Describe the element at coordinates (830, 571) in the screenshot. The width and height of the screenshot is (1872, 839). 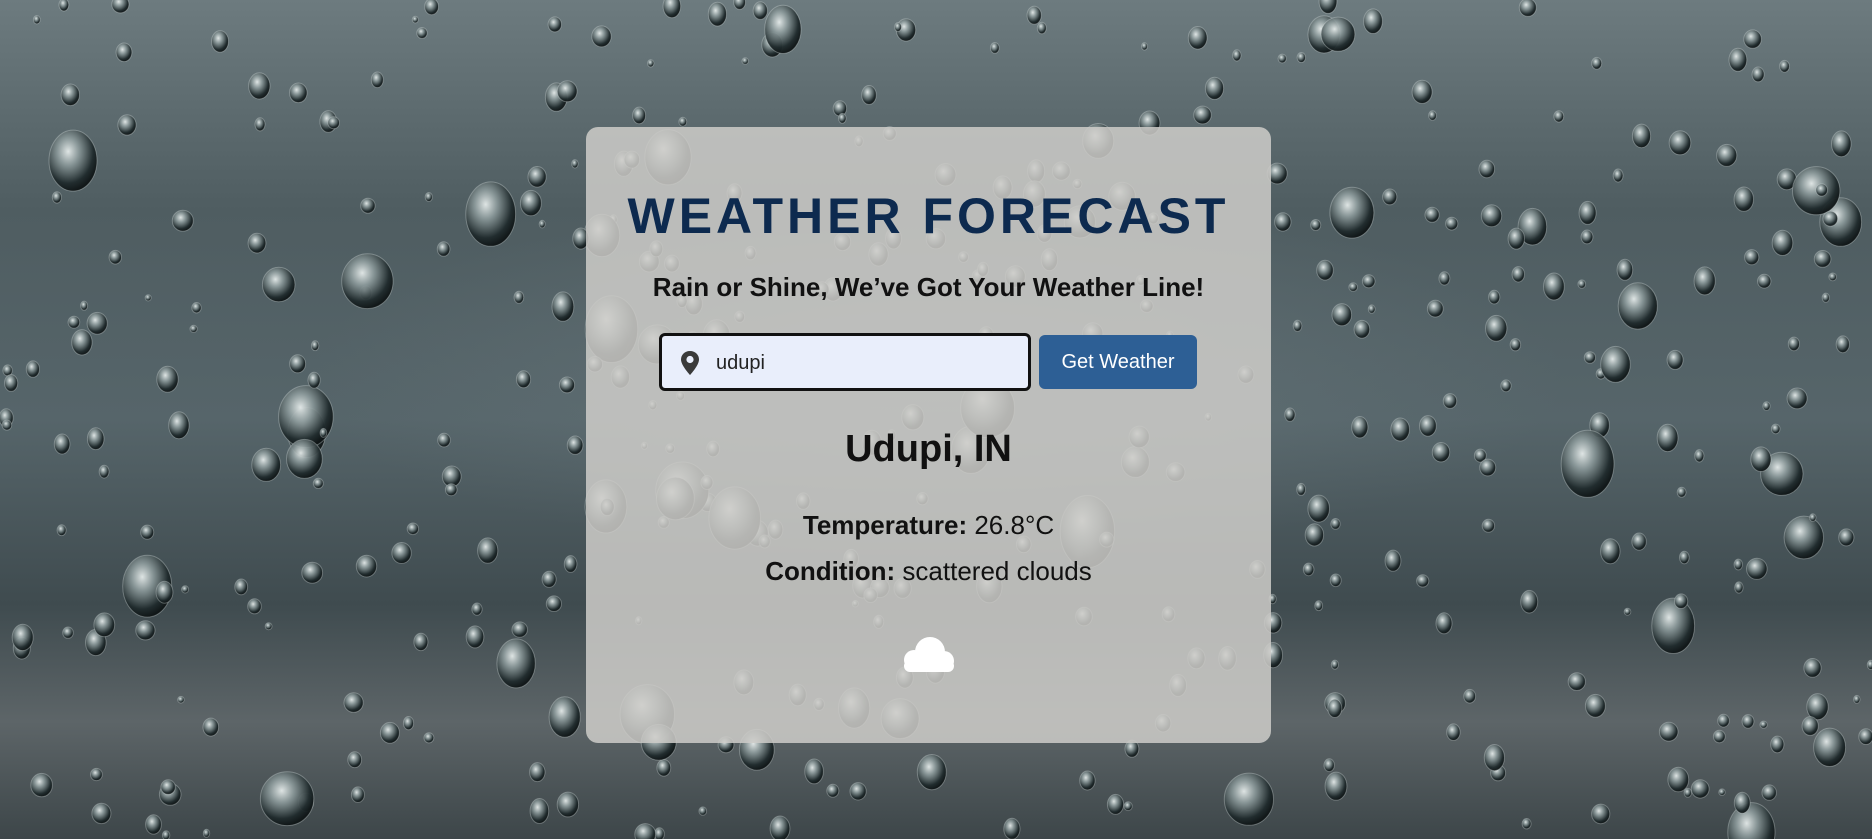
I see `condition-label: Condition:` at that location.